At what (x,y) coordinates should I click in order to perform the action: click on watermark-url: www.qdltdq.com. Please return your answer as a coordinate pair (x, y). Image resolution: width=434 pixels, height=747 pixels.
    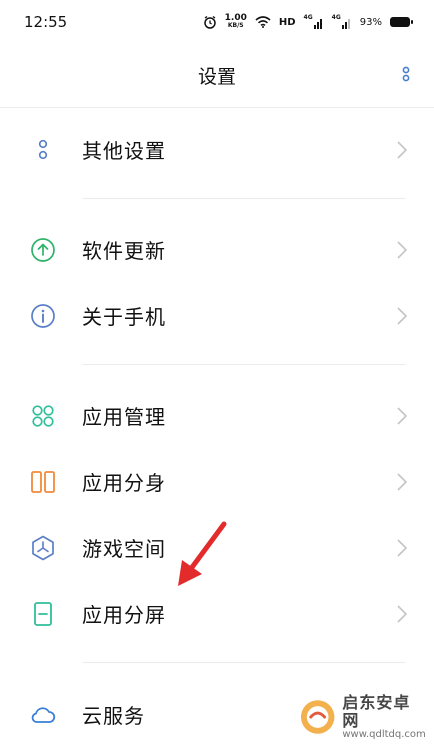
    Looking at the image, I should click on (384, 735).